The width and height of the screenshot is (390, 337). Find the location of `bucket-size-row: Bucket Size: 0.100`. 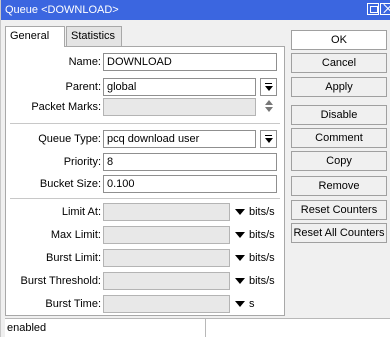

bucket-size-row: Bucket Size: 0.100 is located at coordinates (146, 184).